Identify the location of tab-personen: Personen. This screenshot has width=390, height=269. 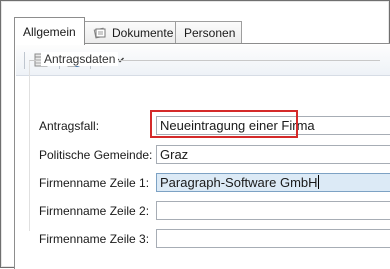
(208, 32).